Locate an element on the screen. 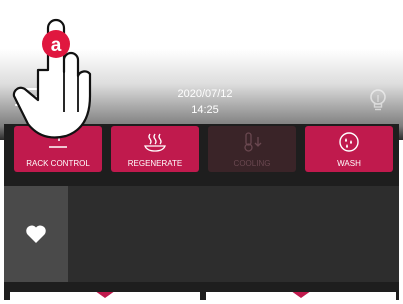  wash-droplets-icon is located at coordinates (349, 142).